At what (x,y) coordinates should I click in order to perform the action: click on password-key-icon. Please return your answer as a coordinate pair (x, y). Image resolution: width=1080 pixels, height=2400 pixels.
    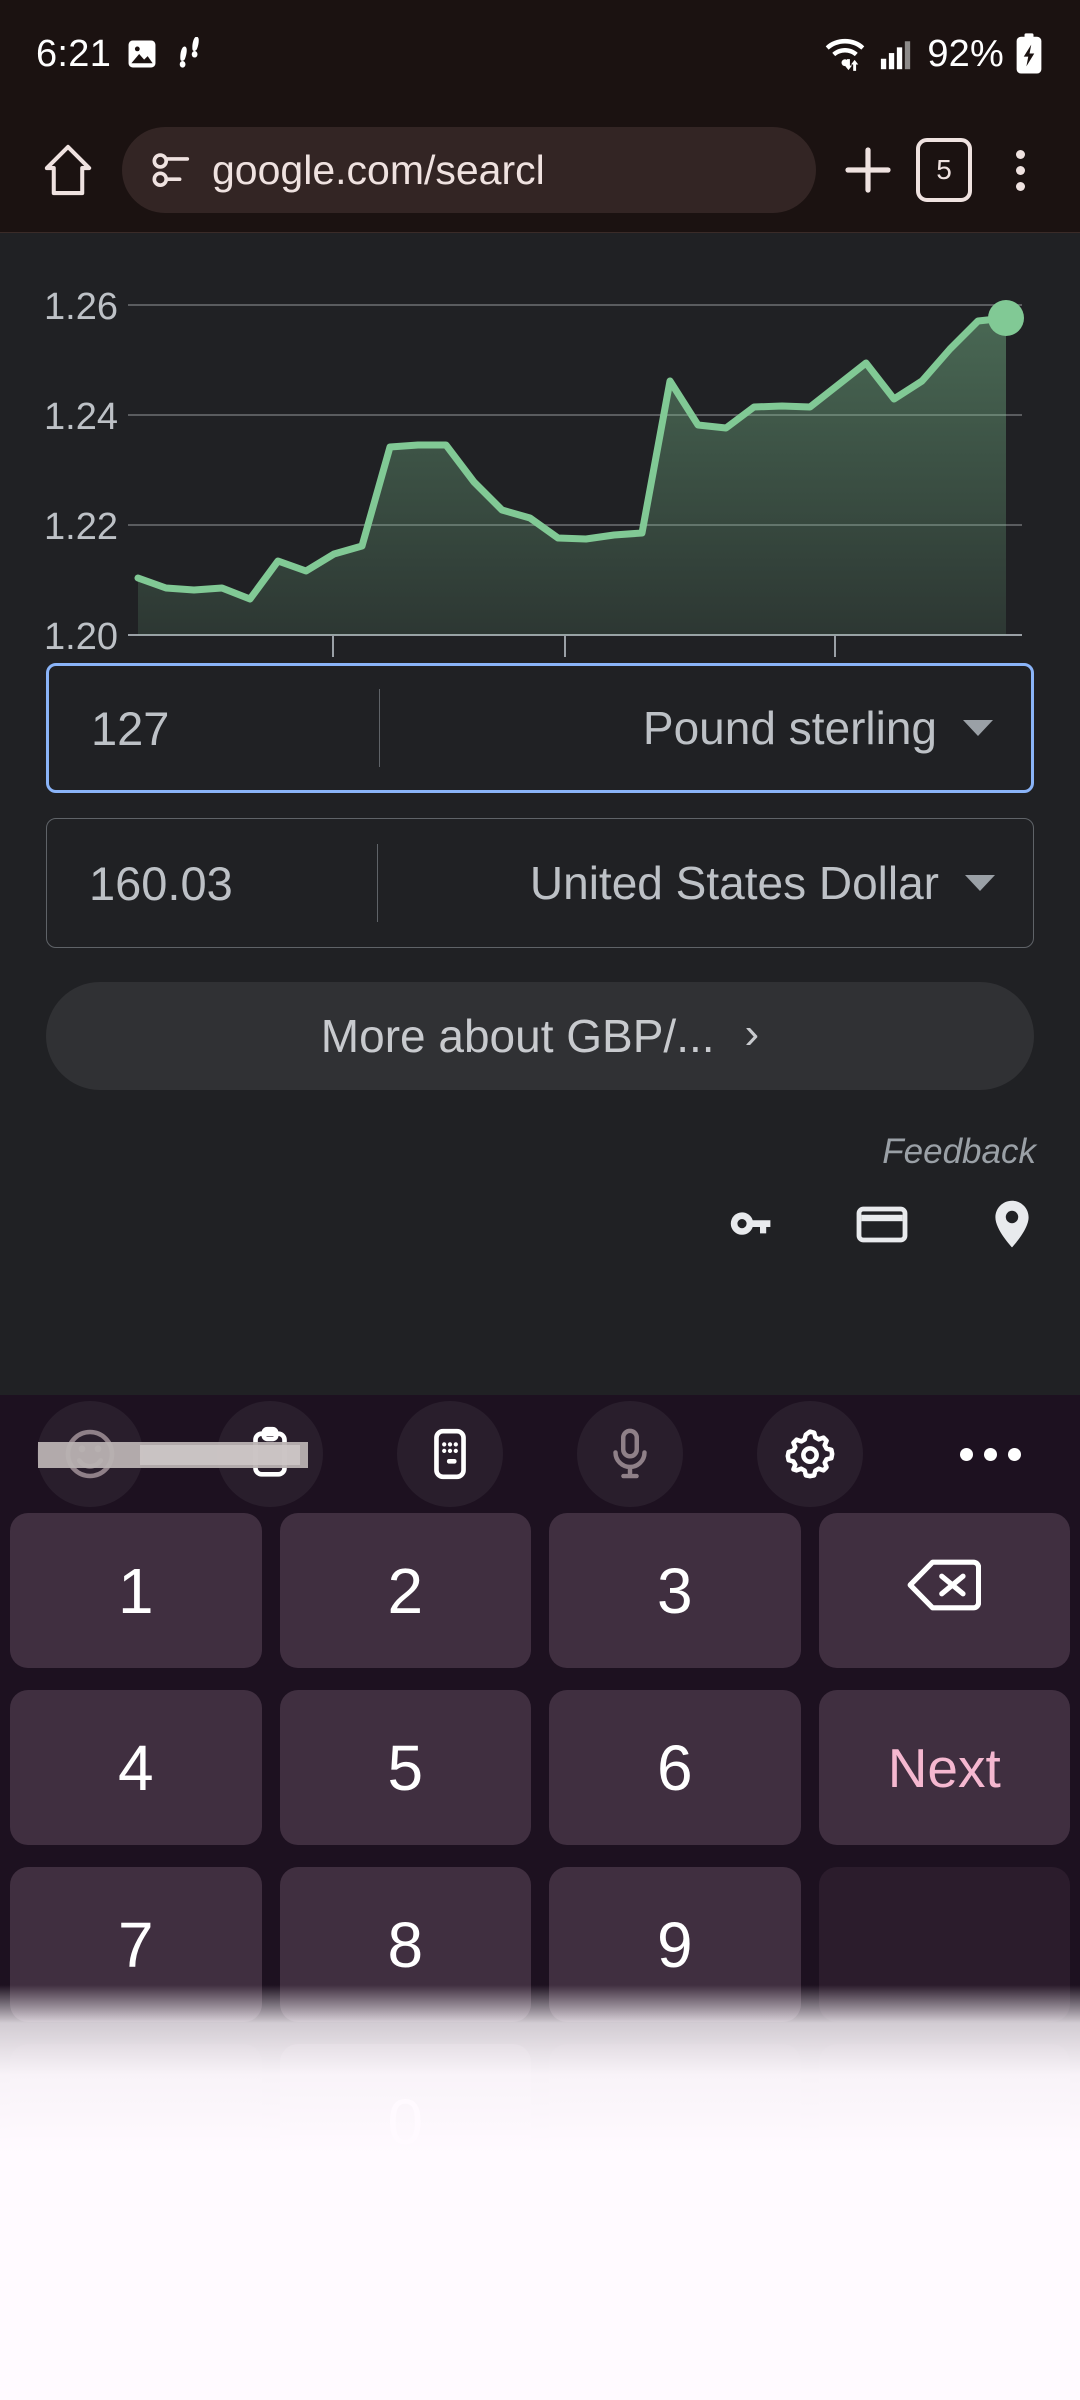
    Looking at the image, I should click on (752, 1224).